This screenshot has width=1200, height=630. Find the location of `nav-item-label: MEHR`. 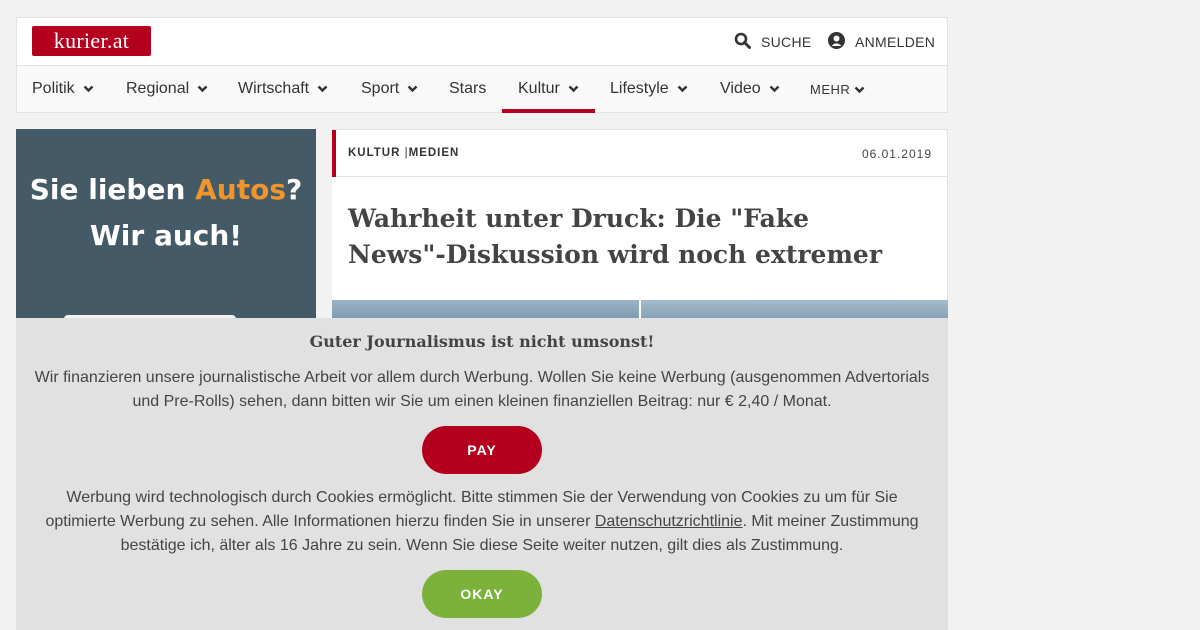

nav-item-label: MEHR is located at coordinates (830, 89).